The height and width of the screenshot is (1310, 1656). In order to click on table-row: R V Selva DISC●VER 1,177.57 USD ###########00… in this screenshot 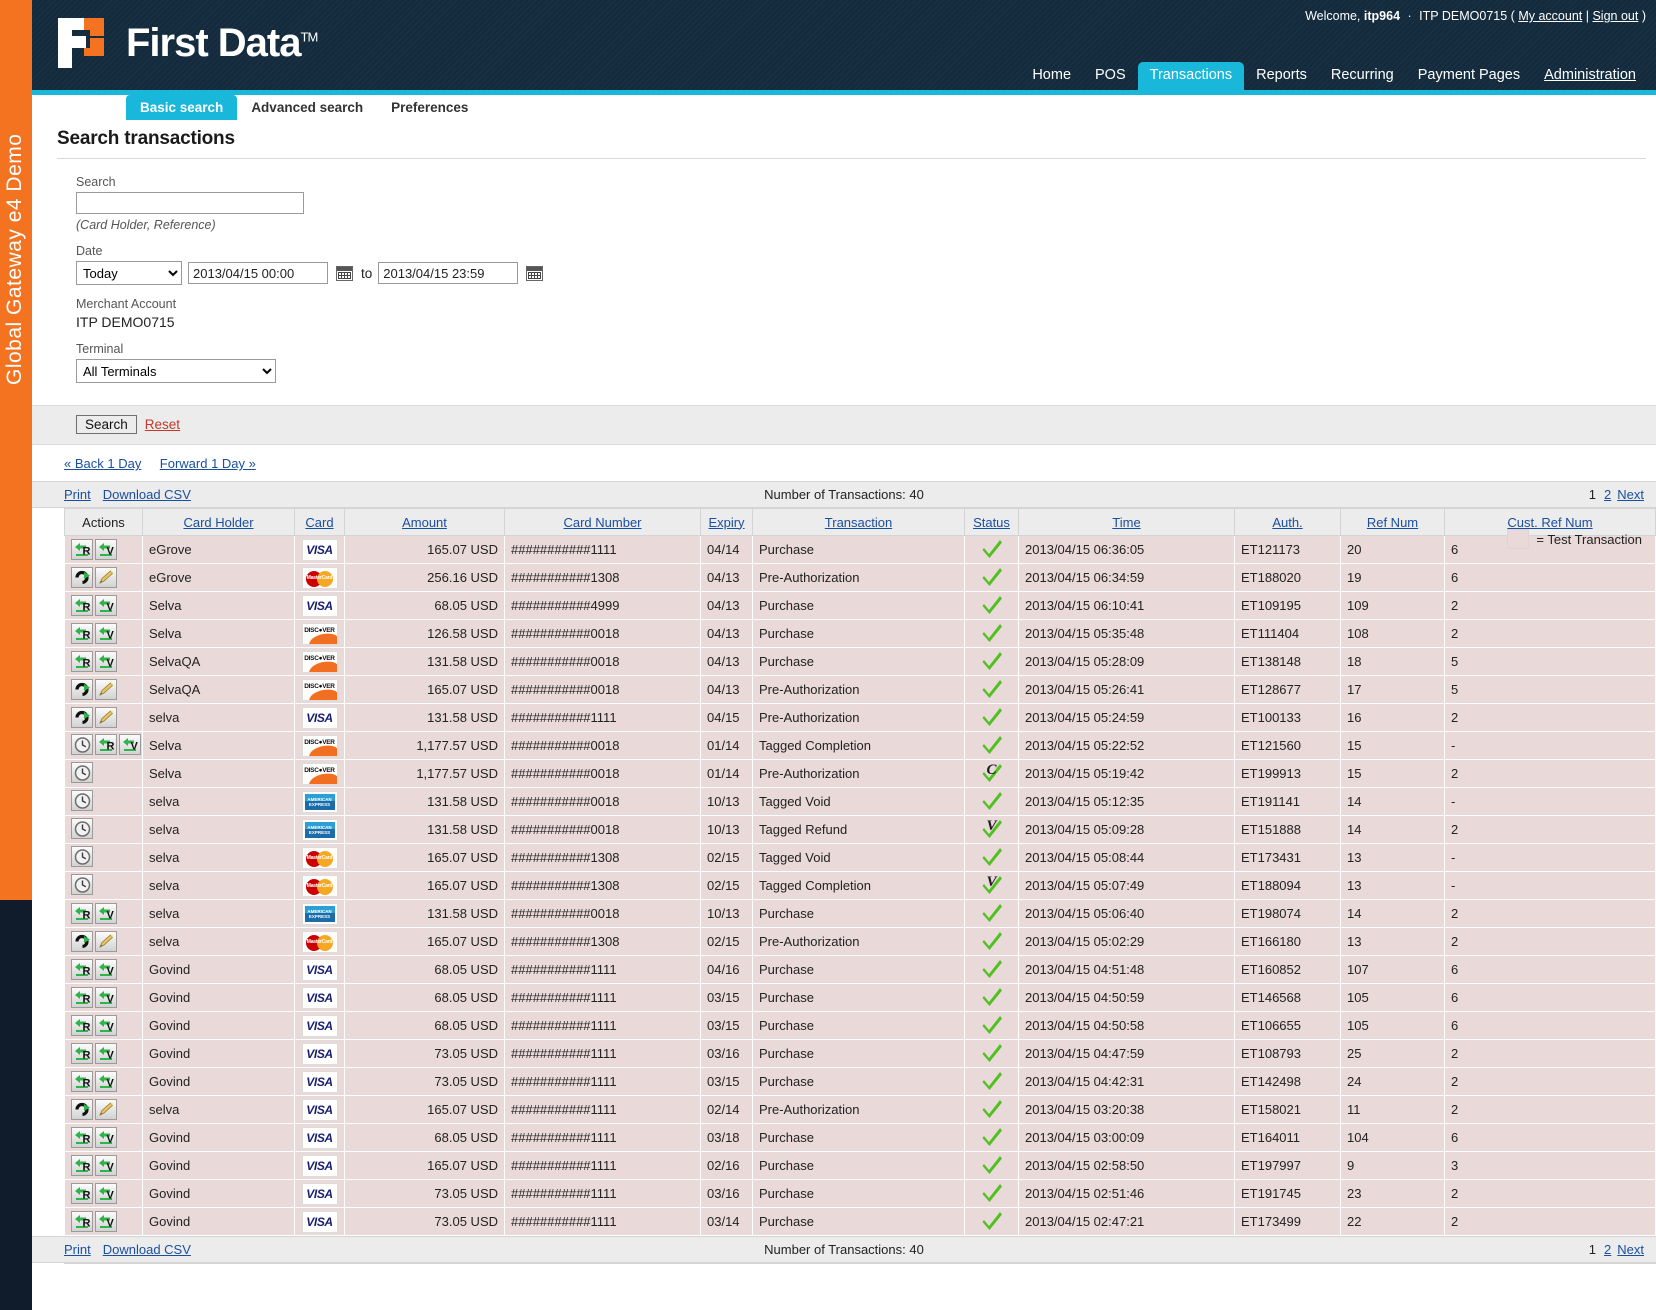, I will do `click(860, 745)`.